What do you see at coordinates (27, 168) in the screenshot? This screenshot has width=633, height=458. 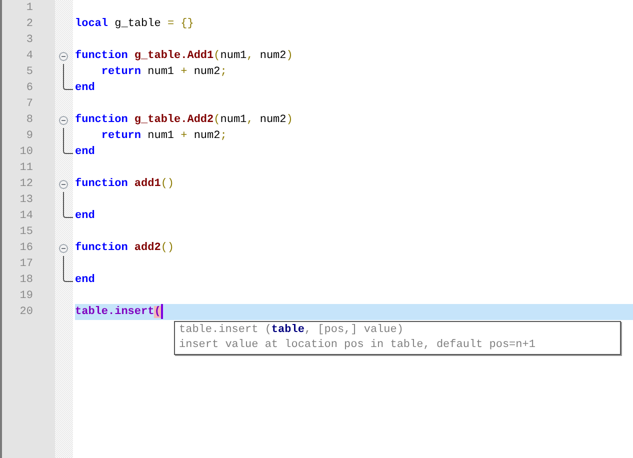 I see `line-number: 11` at bounding box center [27, 168].